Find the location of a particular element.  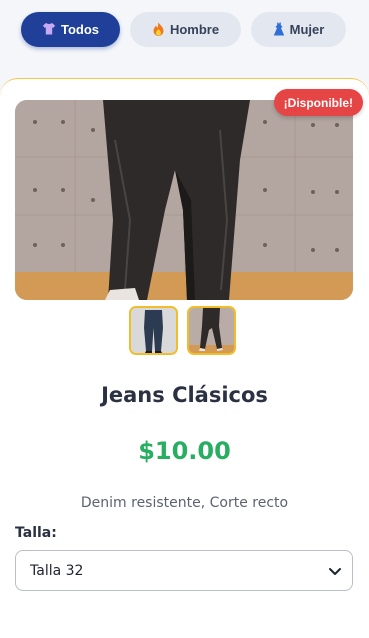

fire-icon is located at coordinates (158, 30).